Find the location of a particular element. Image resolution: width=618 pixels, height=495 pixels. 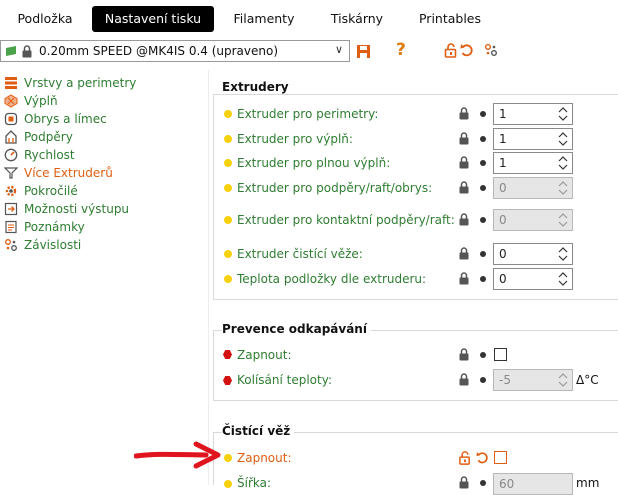

infill-icon is located at coordinates (11, 101).